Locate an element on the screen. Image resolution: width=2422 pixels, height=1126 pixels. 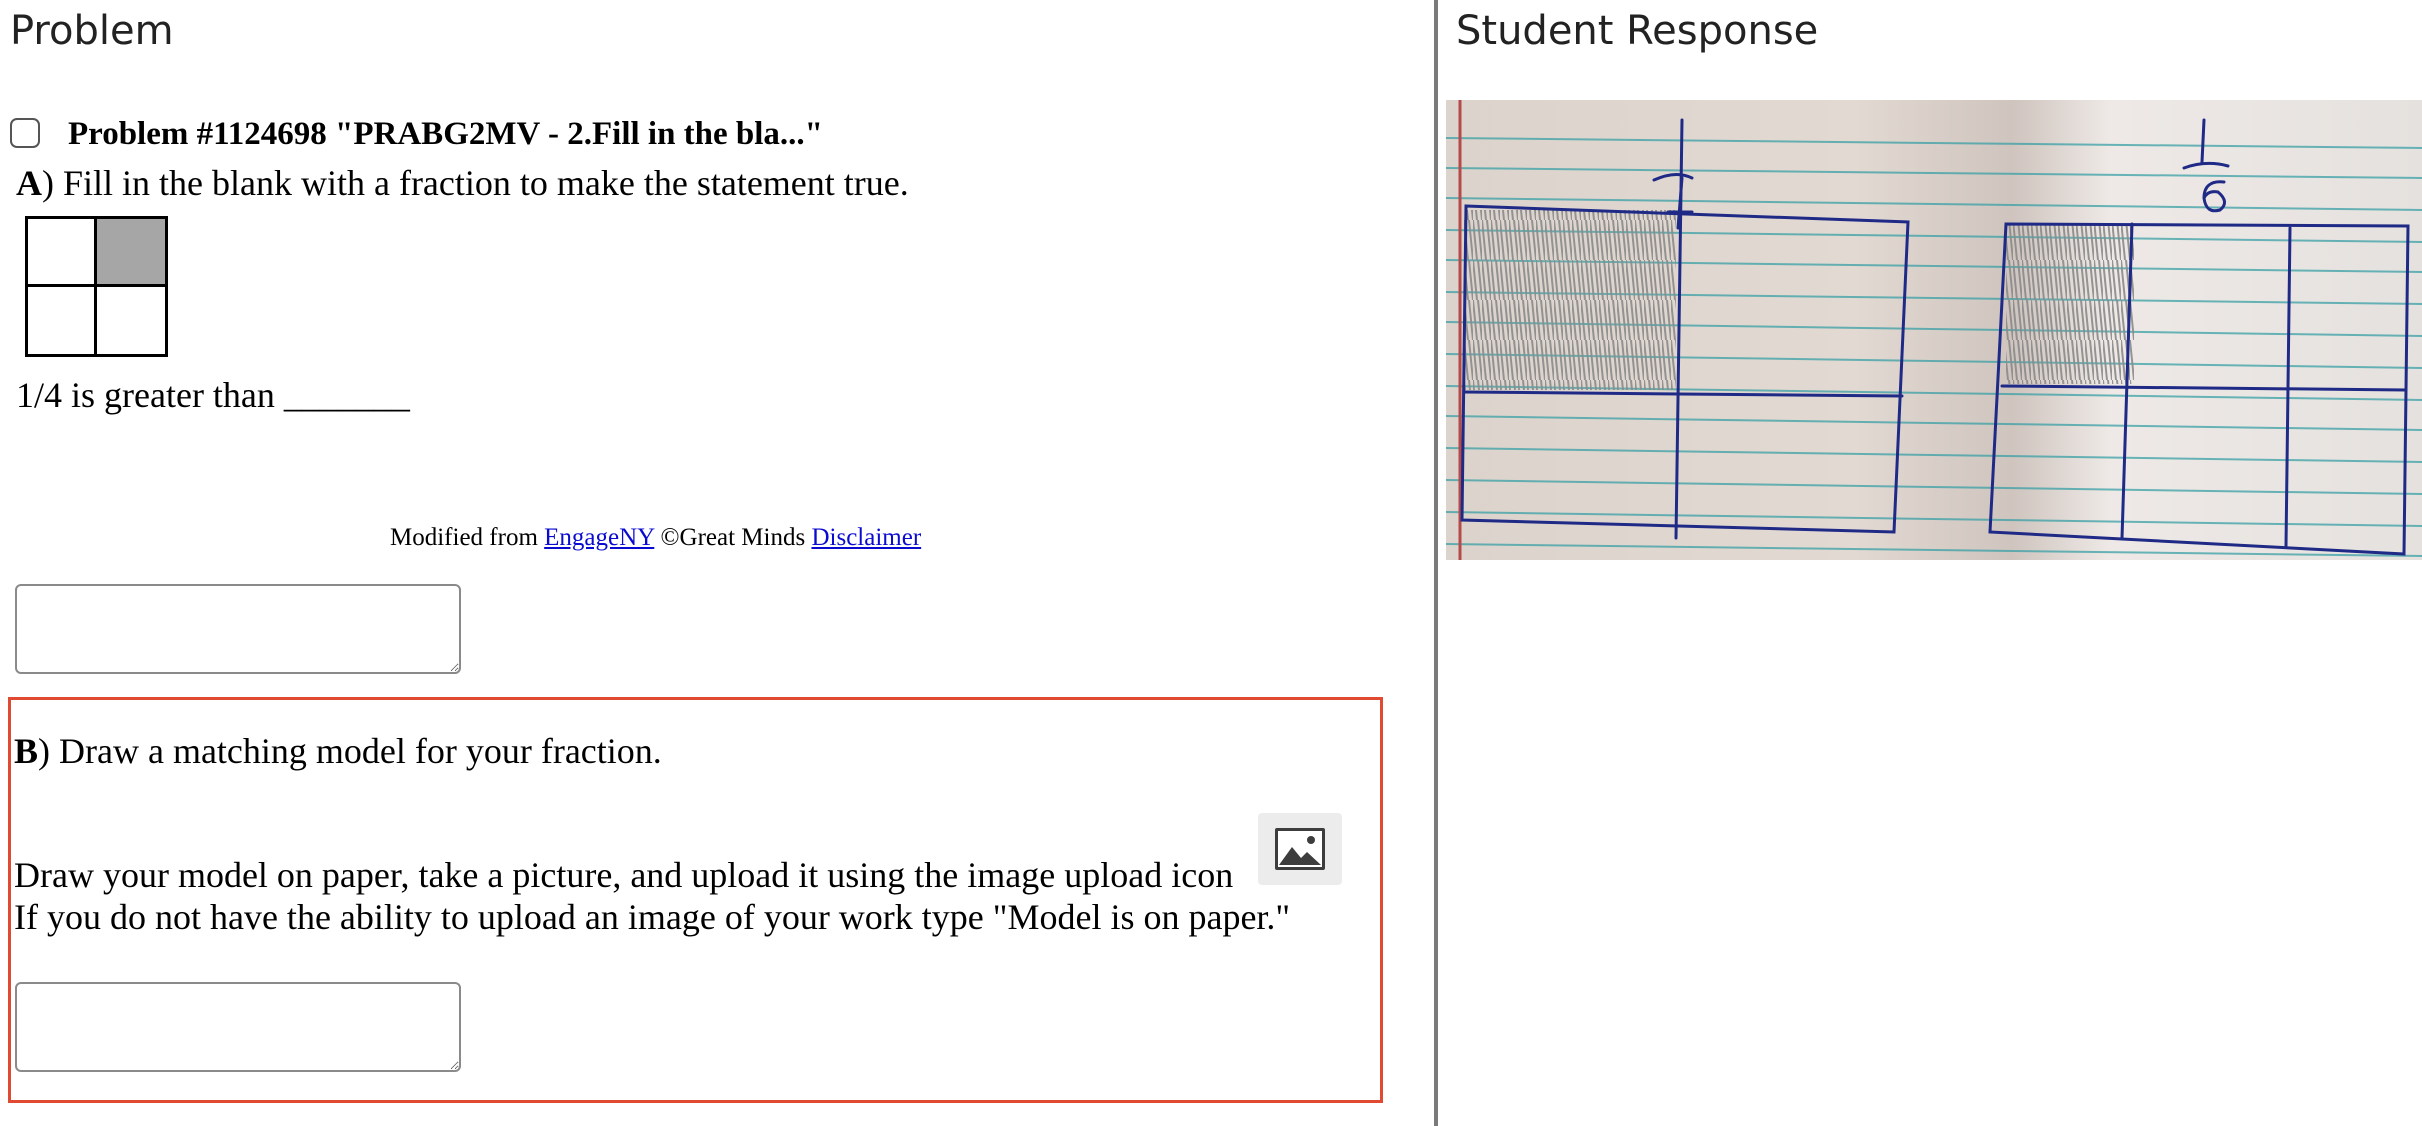
problem-select-checkbox is located at coordinates (25, 132).